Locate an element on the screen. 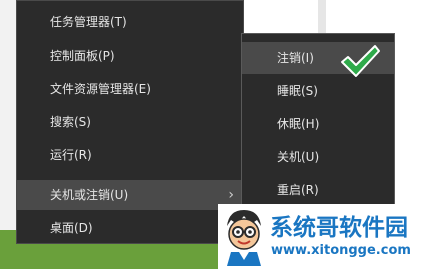 This screenshot has width=422, height=269. menu-item-label: 关机或注销(U) is located at coordinates (89, 195).